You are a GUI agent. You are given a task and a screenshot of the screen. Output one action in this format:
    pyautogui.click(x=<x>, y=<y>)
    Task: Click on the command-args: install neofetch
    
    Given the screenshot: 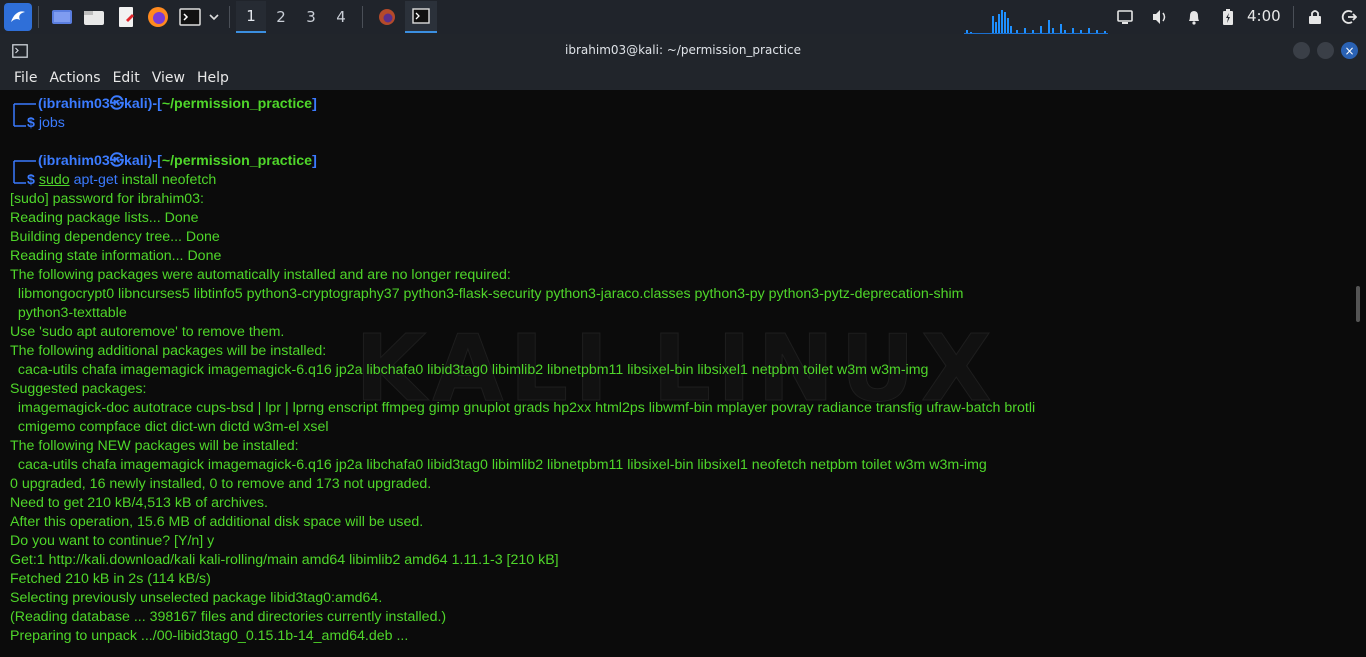 What is the action you would take?
    pyautogui.click(x=167, y=180)
    